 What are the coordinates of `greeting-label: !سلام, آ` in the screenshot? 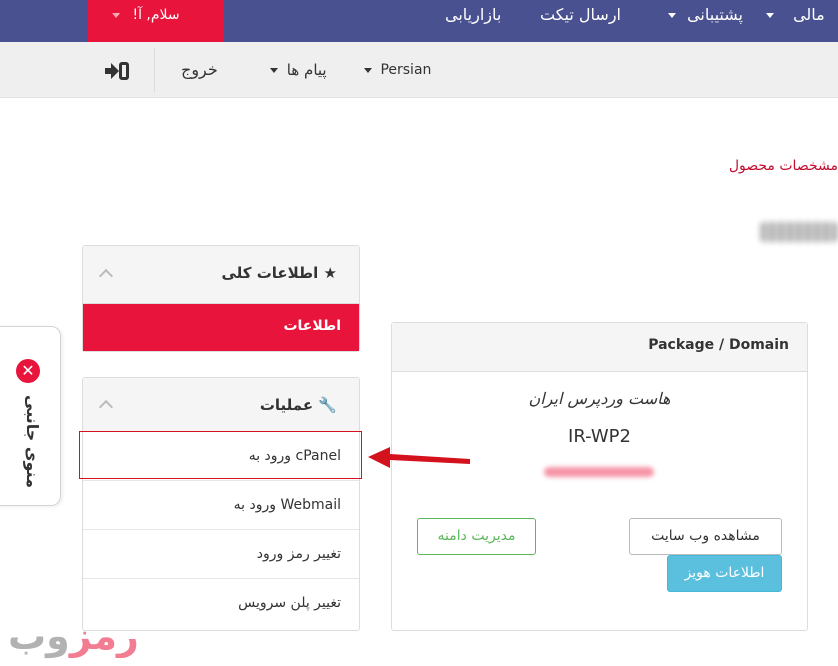 It's located at (156, 15).